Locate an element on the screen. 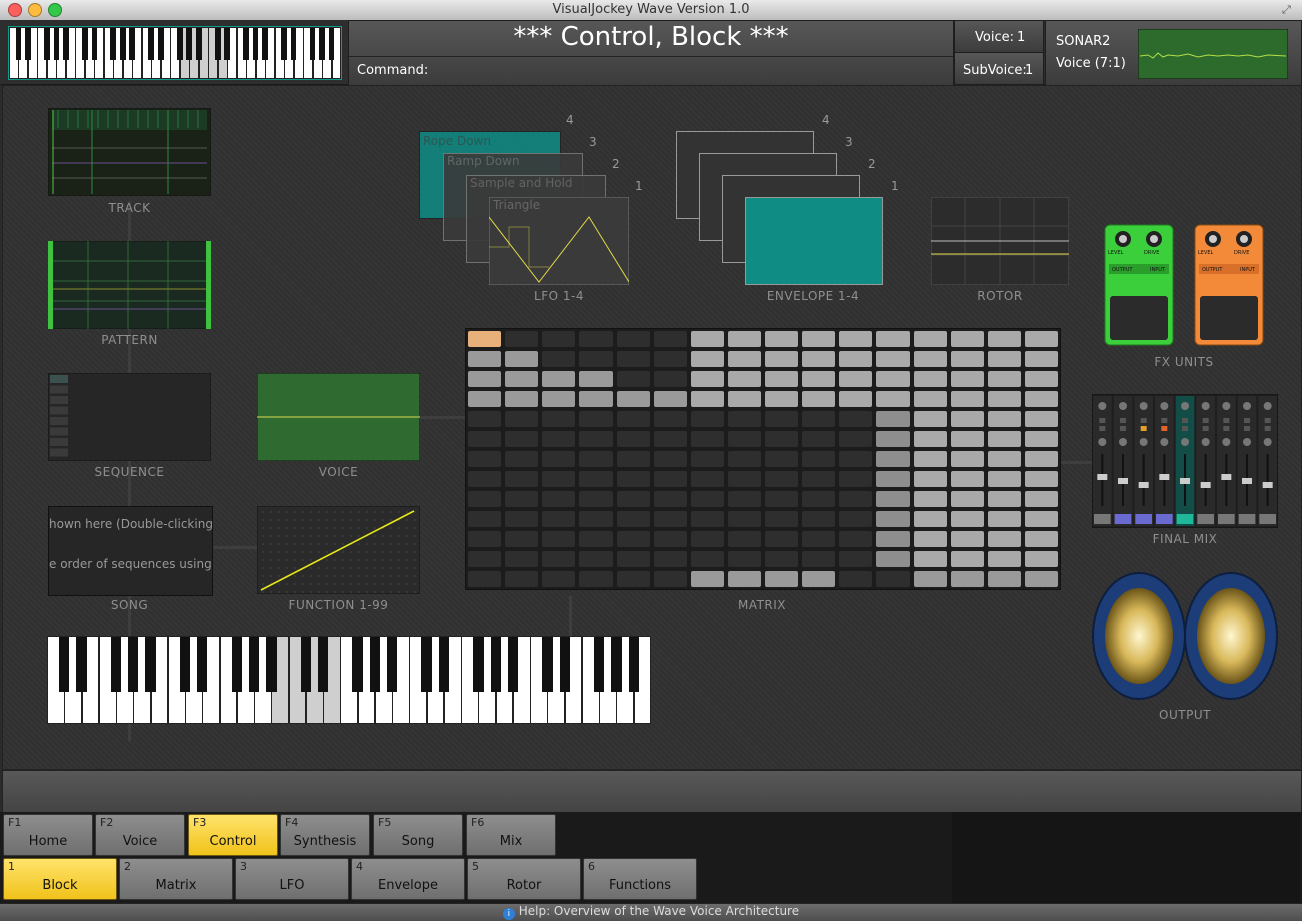  subtab-functions: 6 Functions is located at coordinates (640, 879).